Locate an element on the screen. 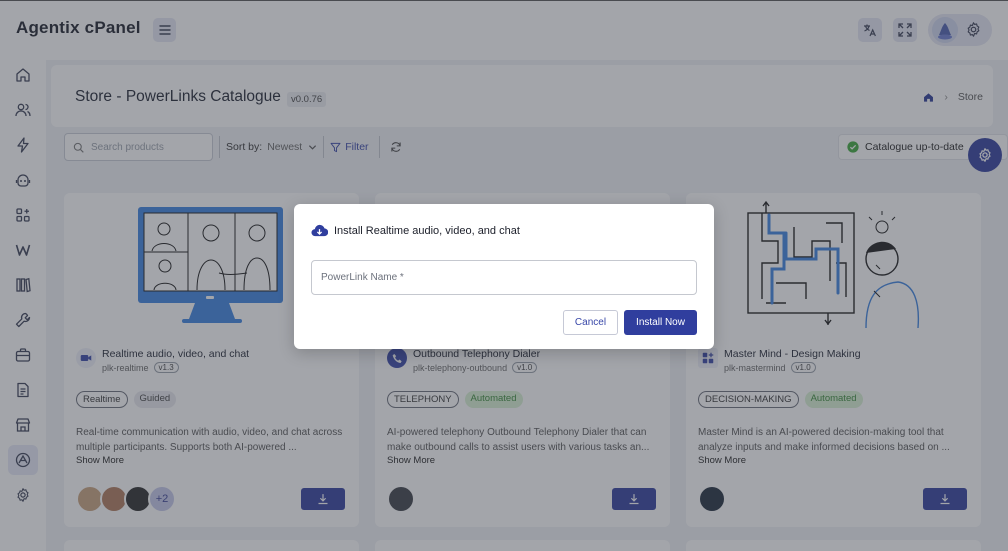 This screenshot has height=551, width=1008. install-now-button: Install Now is located at coordinates (660, 322).